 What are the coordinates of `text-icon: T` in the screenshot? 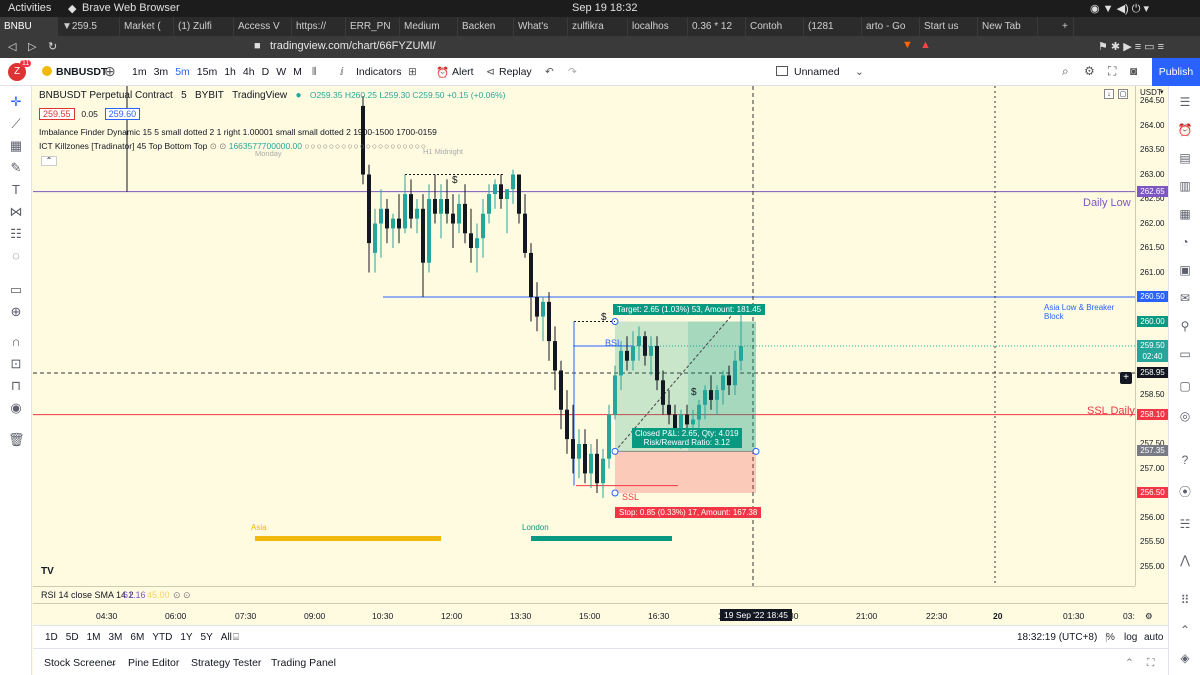 It's located at (16, 190).